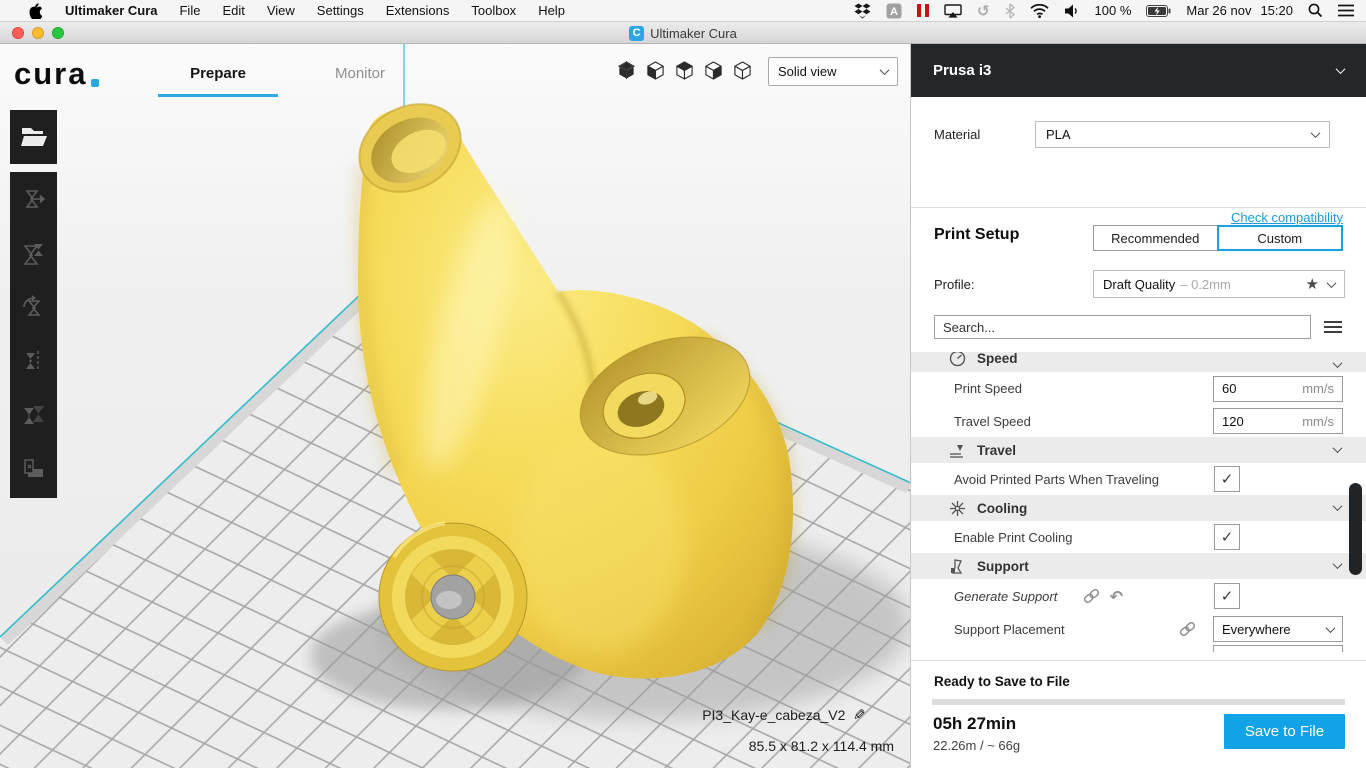  Describe the element at coordinates (1279, 238) in the screenshot. I see `custom-mode-button: Custom` at that location.